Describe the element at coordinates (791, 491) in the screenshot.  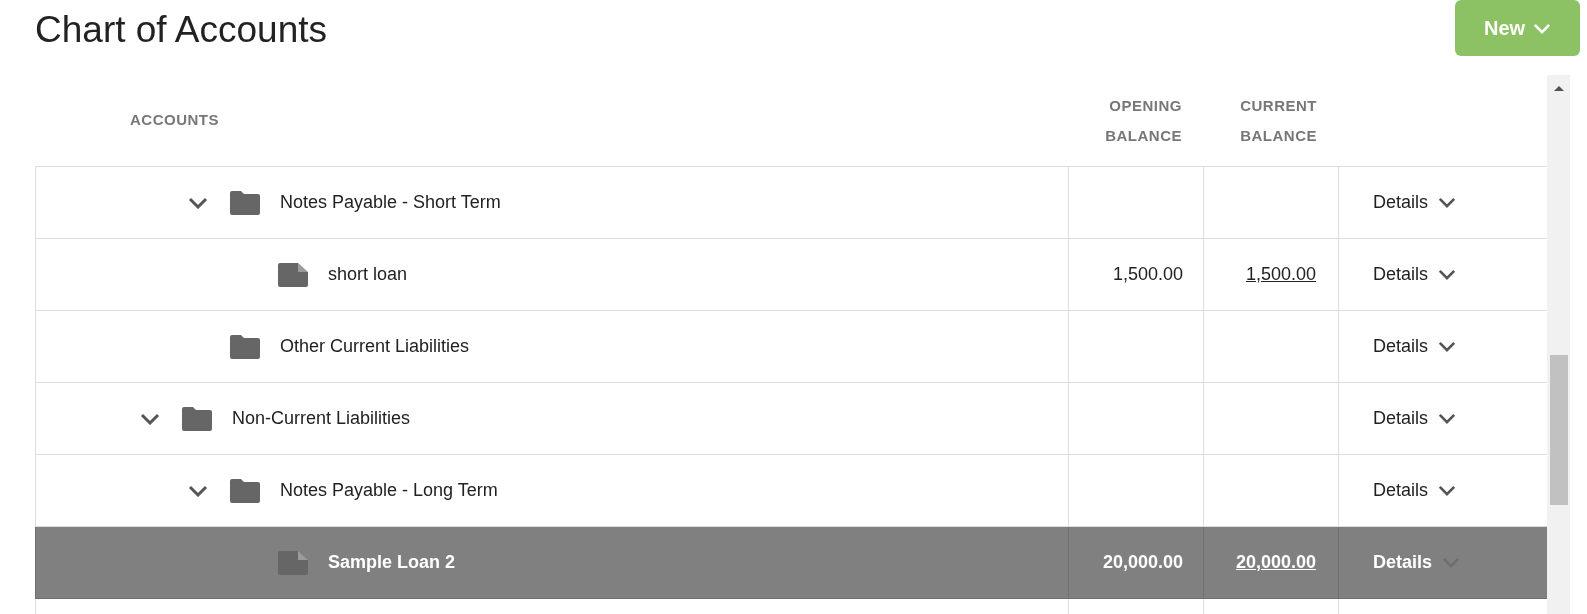
I see `table-row: Notes Payable - Long Term Details` at that location.